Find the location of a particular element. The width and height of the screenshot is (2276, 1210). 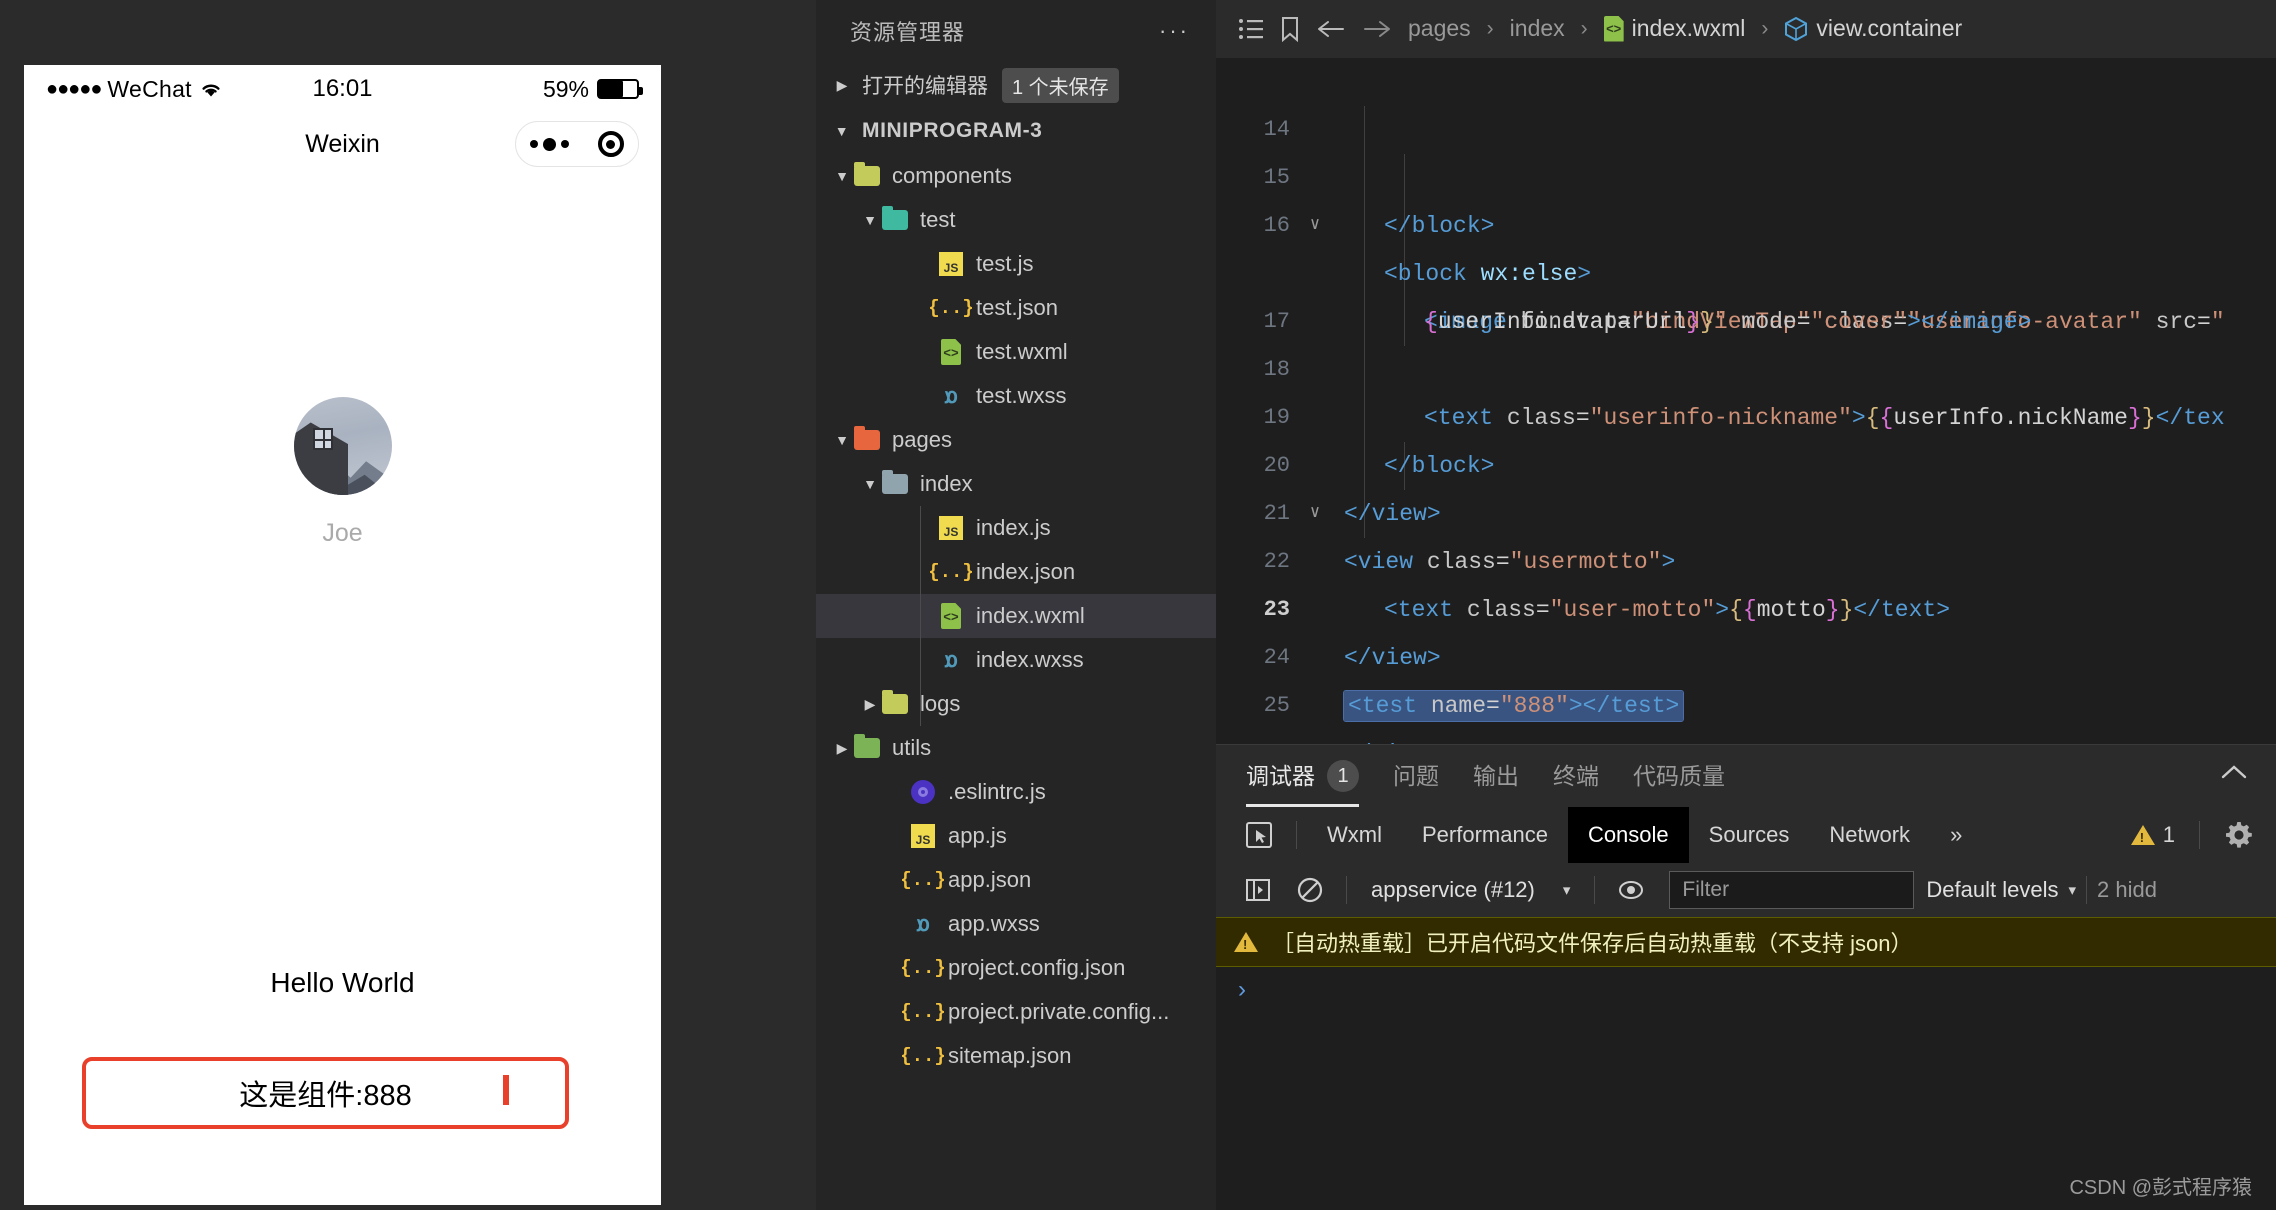

tree-item-label: sitemap.json is located at coordinates (1010, 1055).